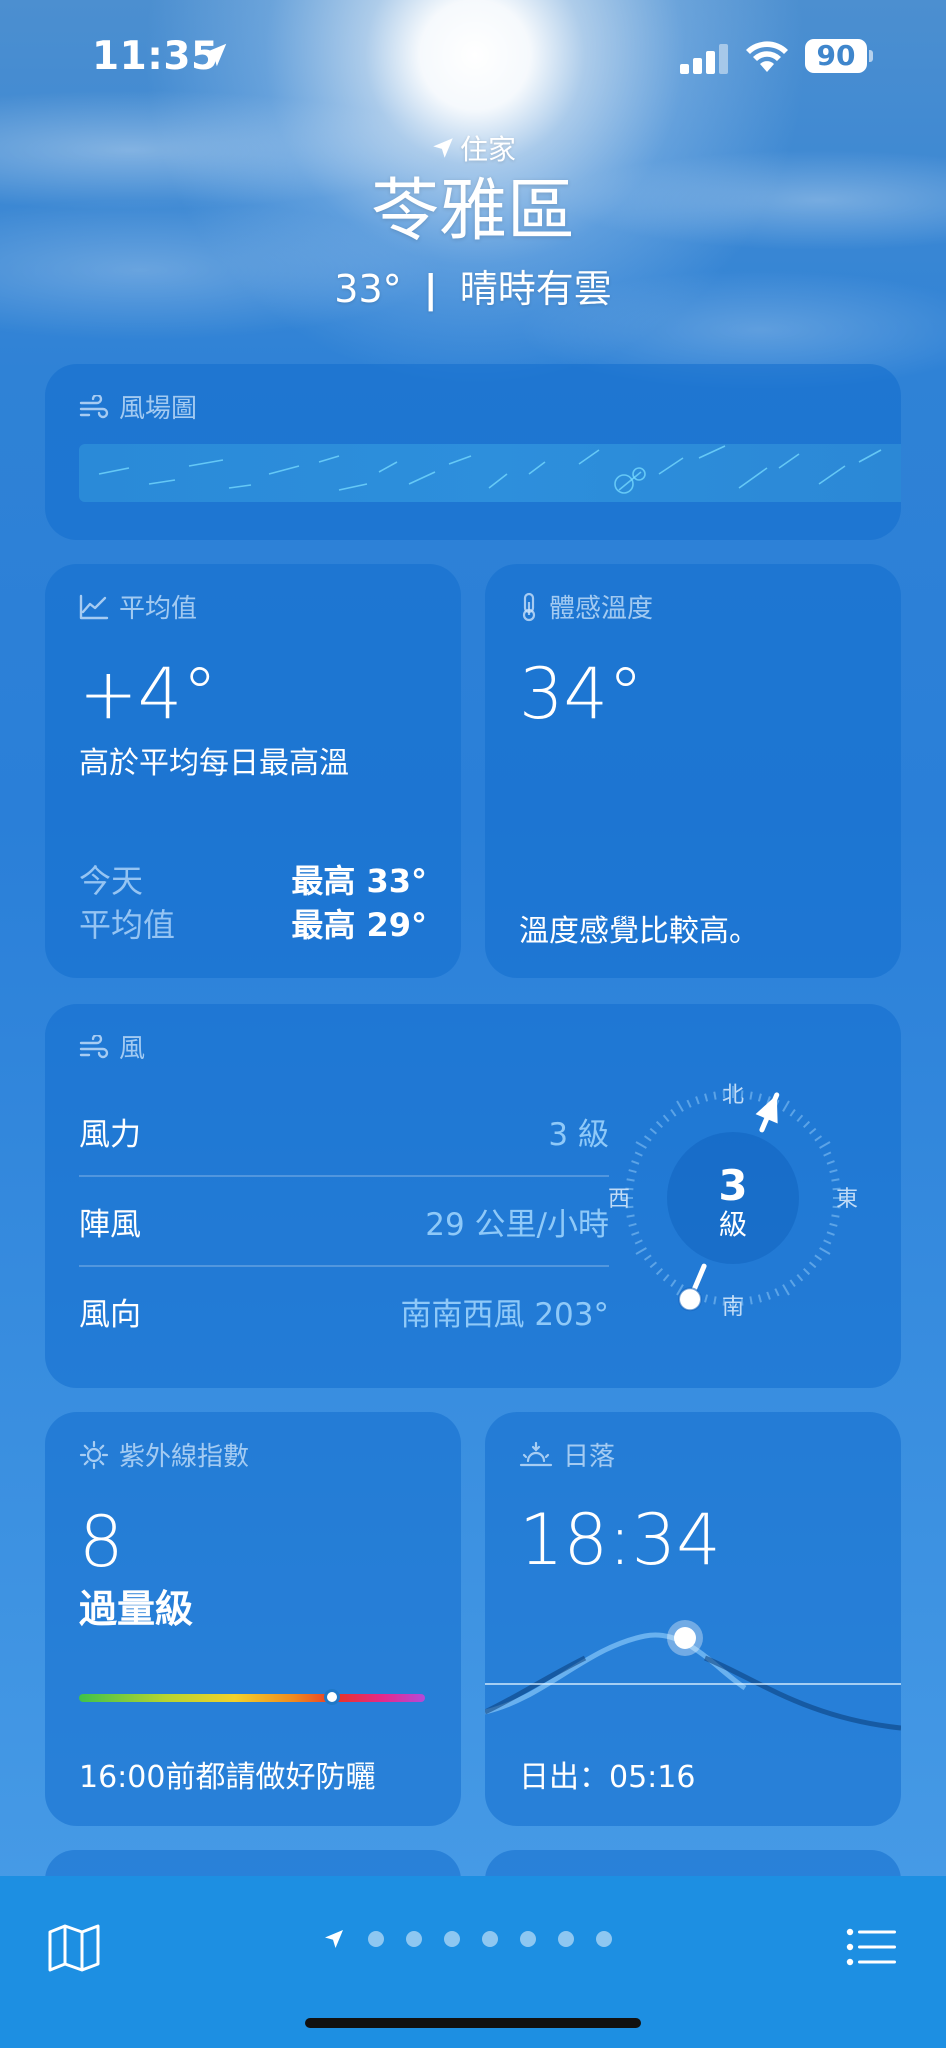  I want to click on location-header: 住家 苓雅區 33° | 晴時有雲, so click(473, 220).